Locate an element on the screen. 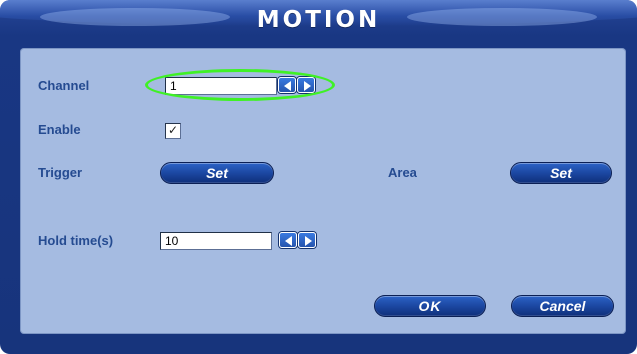 The image size is (637, 354). cancel-button: Cancel is located at coordinates (562, 306).